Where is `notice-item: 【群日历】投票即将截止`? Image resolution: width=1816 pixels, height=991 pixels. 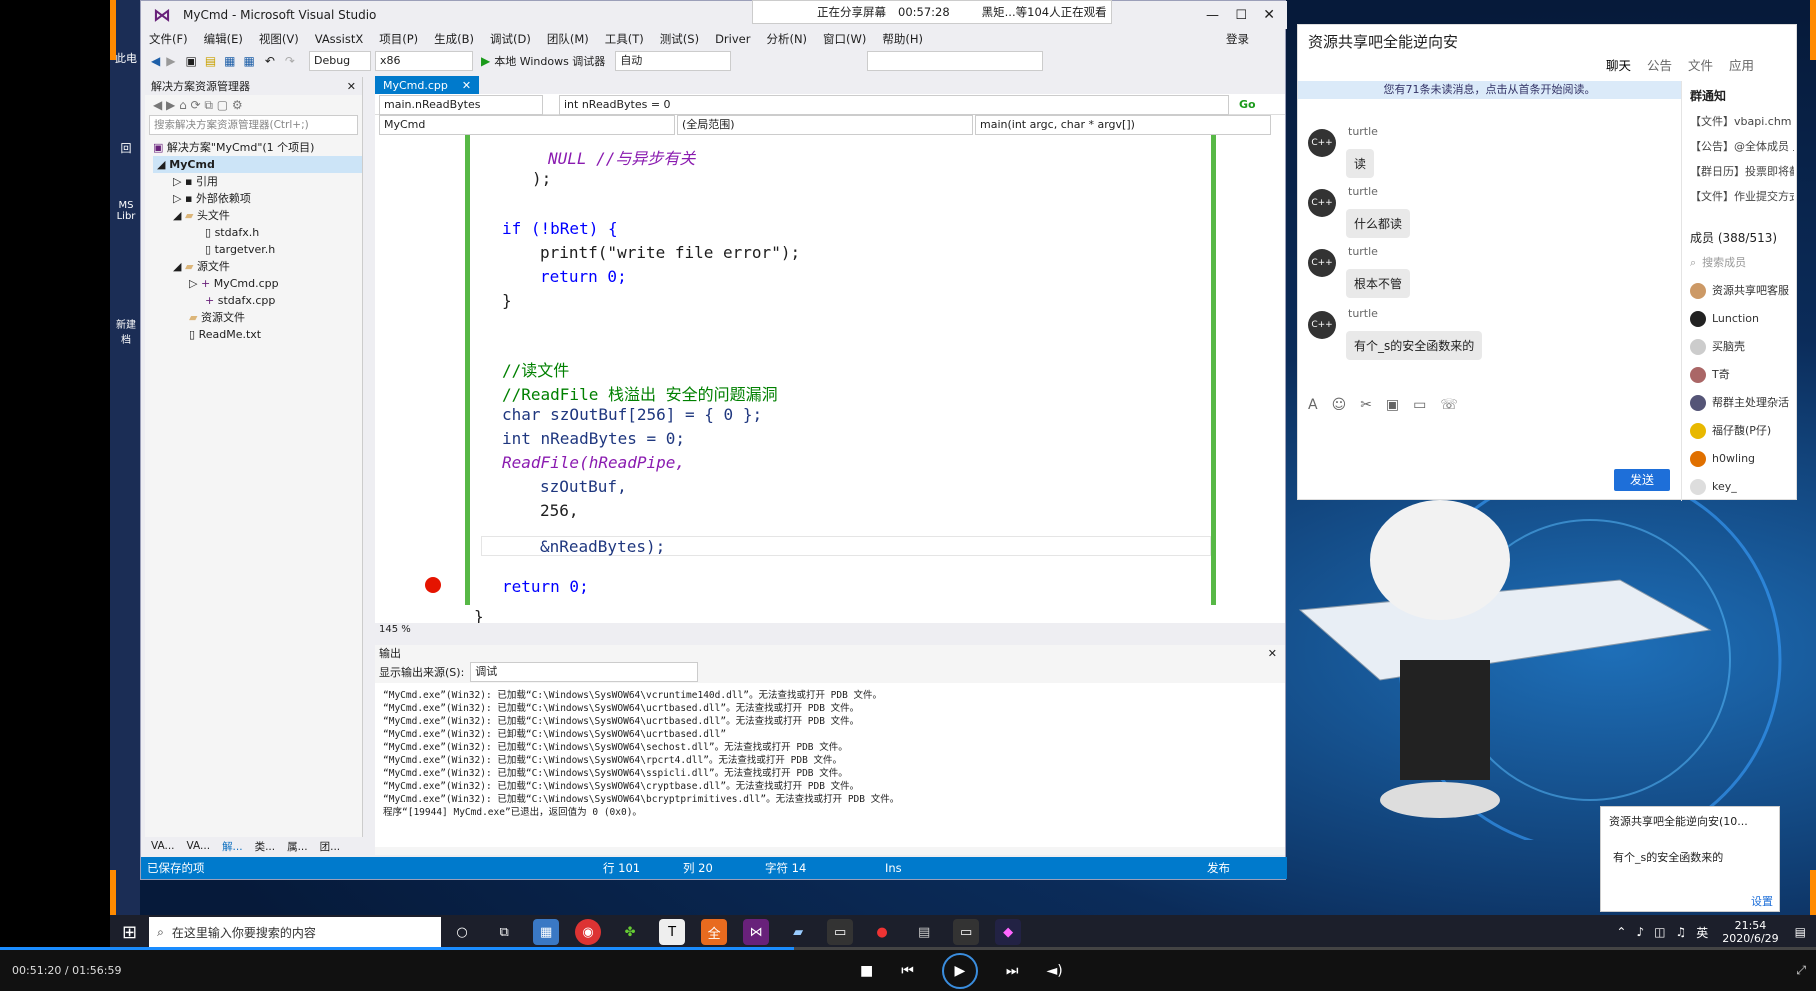 notice-item: 【群日历】投票即将截止 is located at coordinates (1742, 171).